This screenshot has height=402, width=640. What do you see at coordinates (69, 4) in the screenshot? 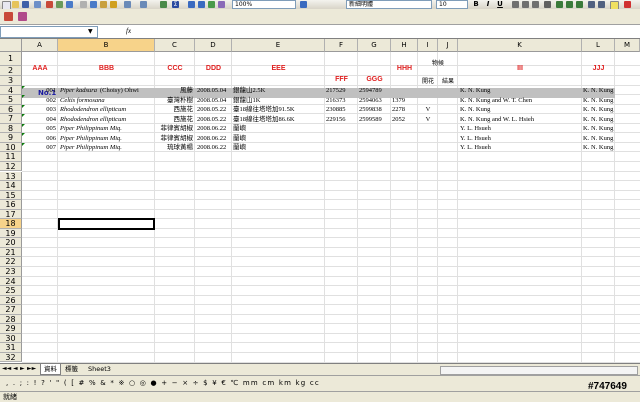
I see `spelling-icon` at bounding box center [69, 4].